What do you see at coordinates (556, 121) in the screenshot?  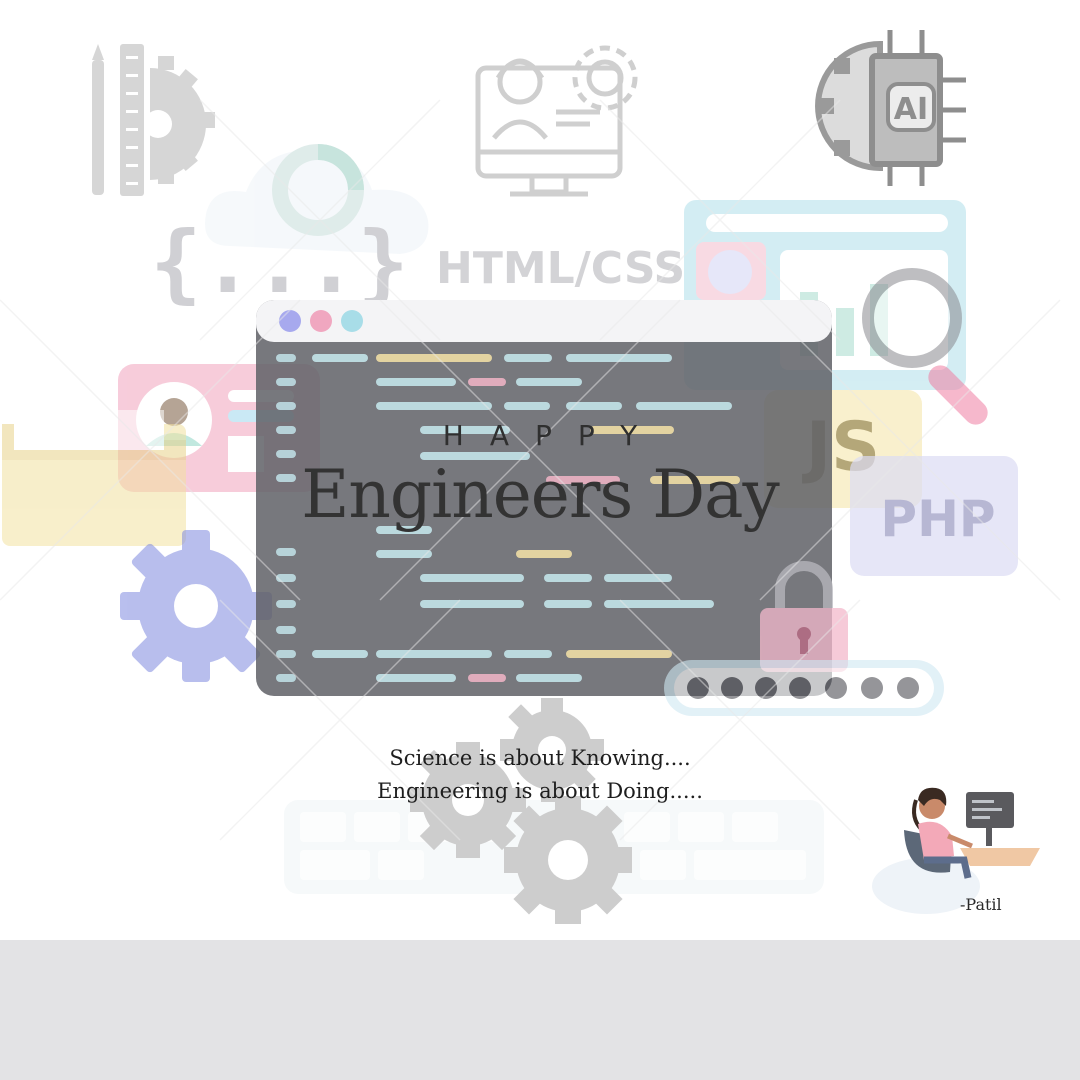 I see `engineer-monitor-gear-icon` at bounding box center [556, 121].